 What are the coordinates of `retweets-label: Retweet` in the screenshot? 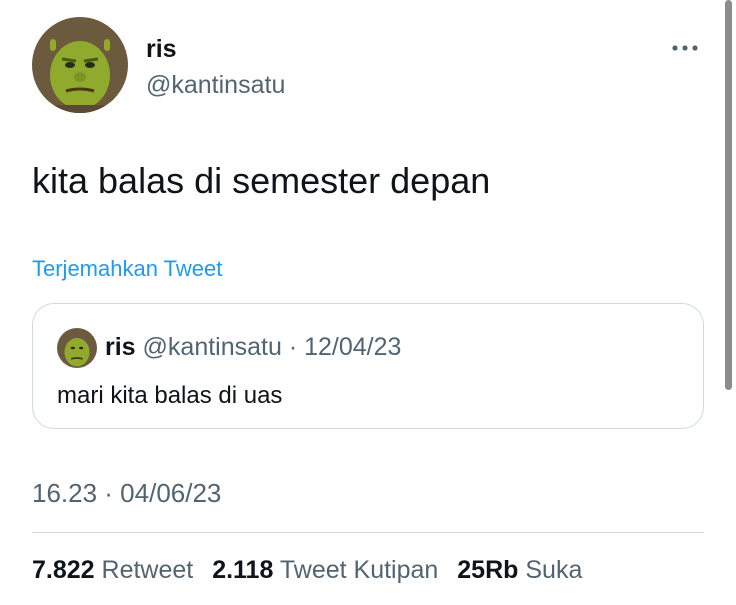 It's located at (147, 570).